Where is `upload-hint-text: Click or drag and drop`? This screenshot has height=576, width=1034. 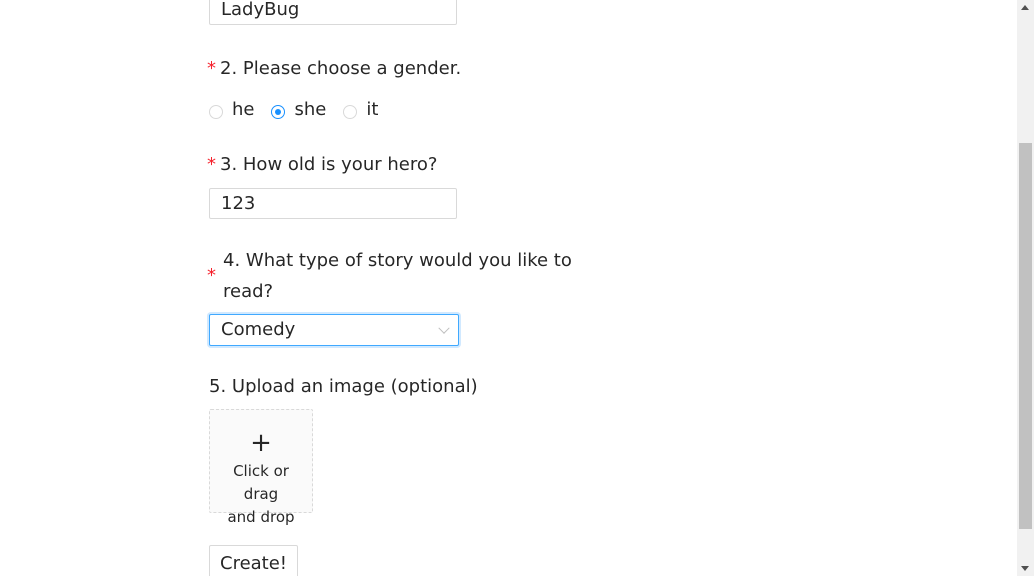 upload-hint-text: Click or drag and drop is located at coordinates (261, 494).